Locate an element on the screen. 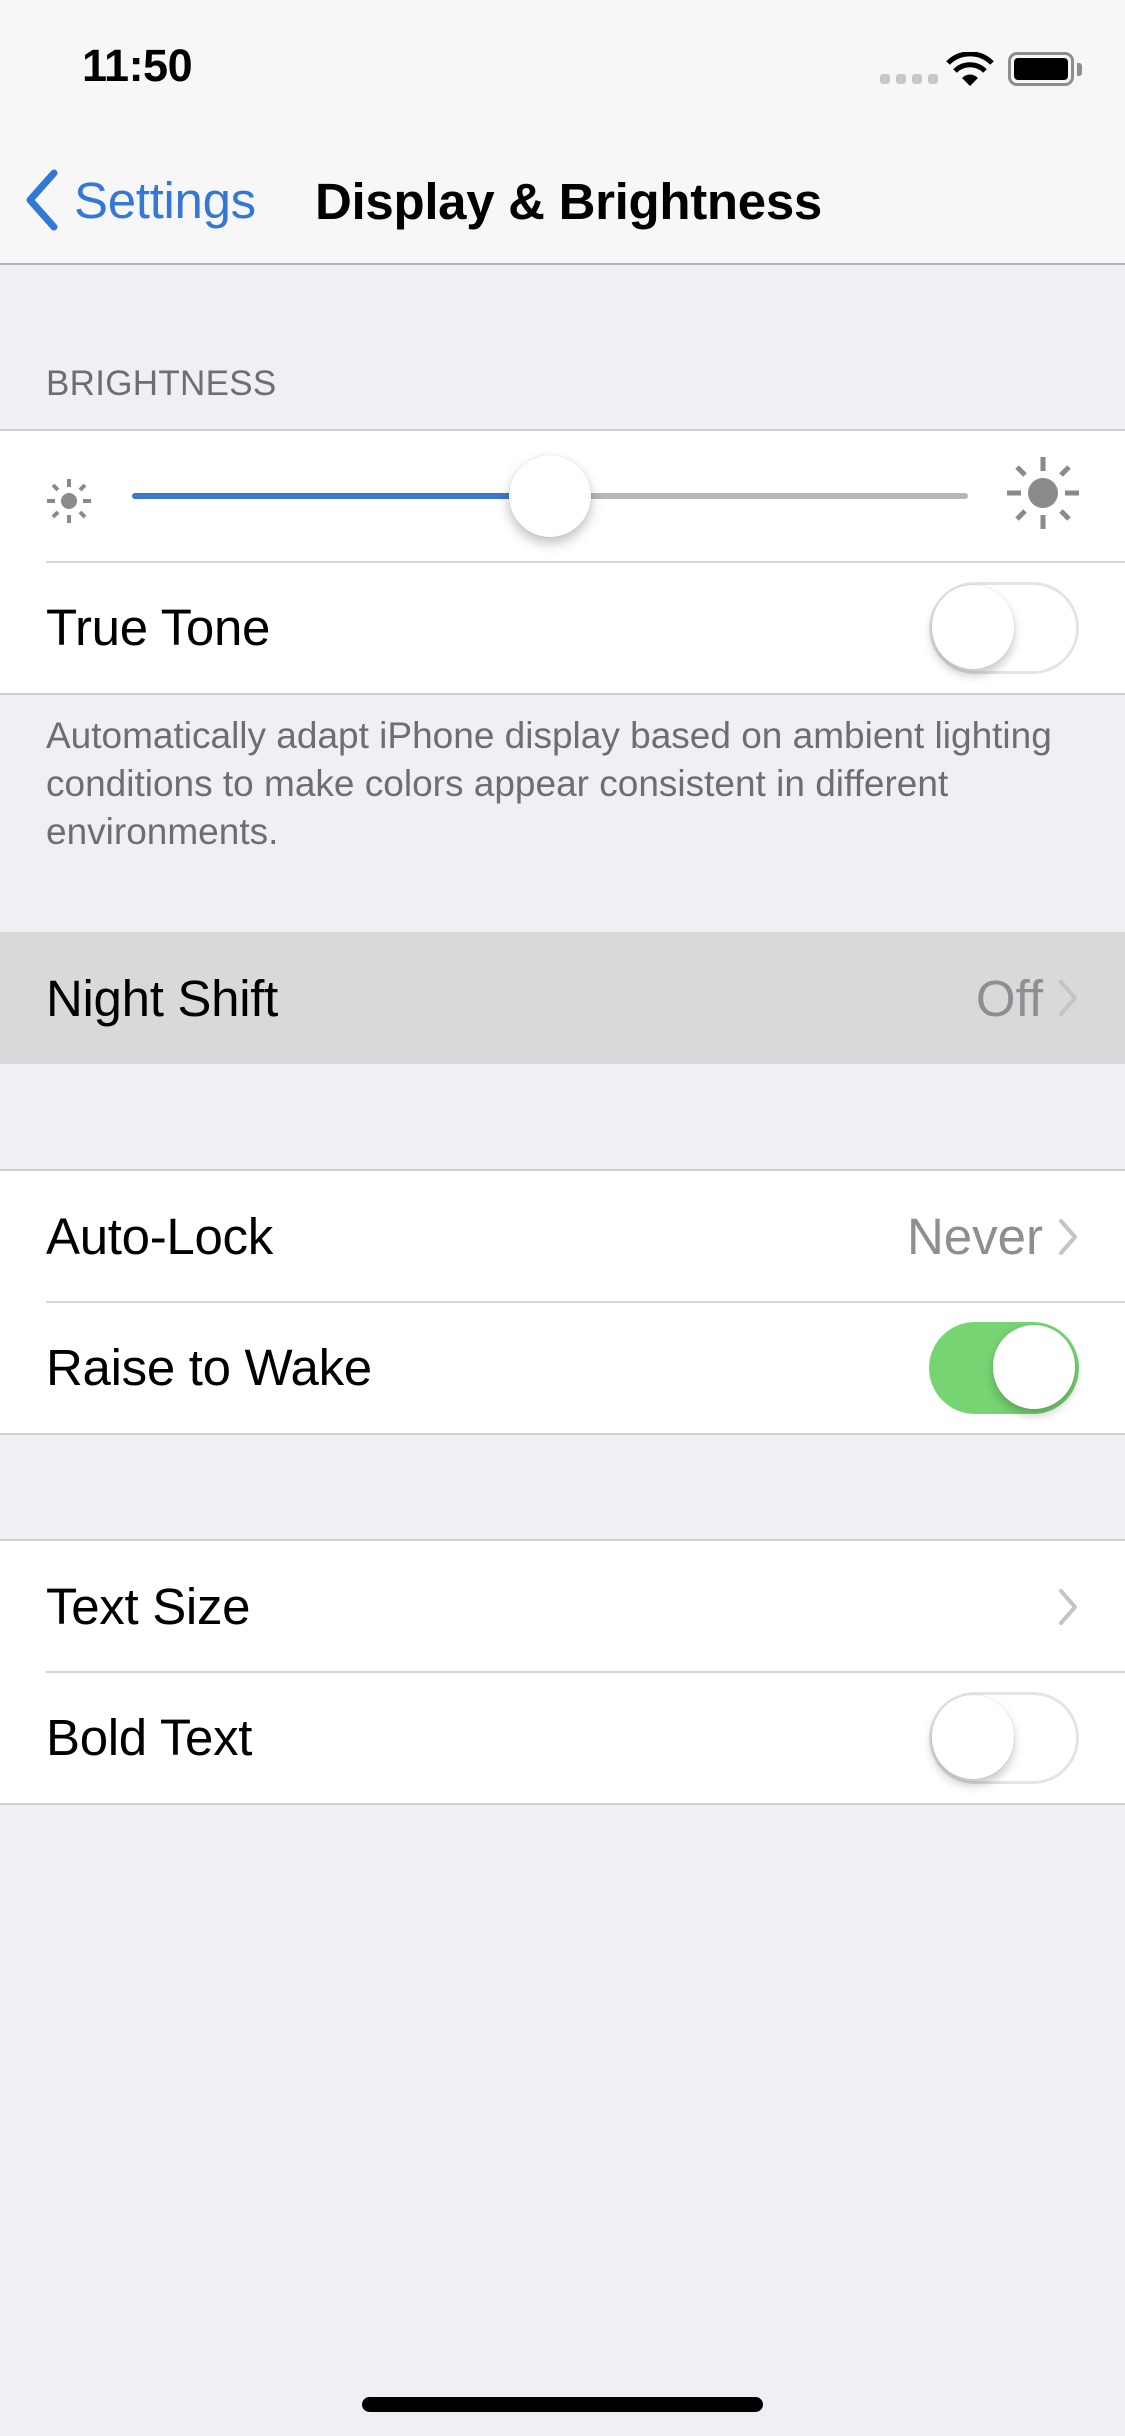 The height and width of the screenshot is (2436, 1125). bold-text-toggle is located at coordinates (1004, 1737).